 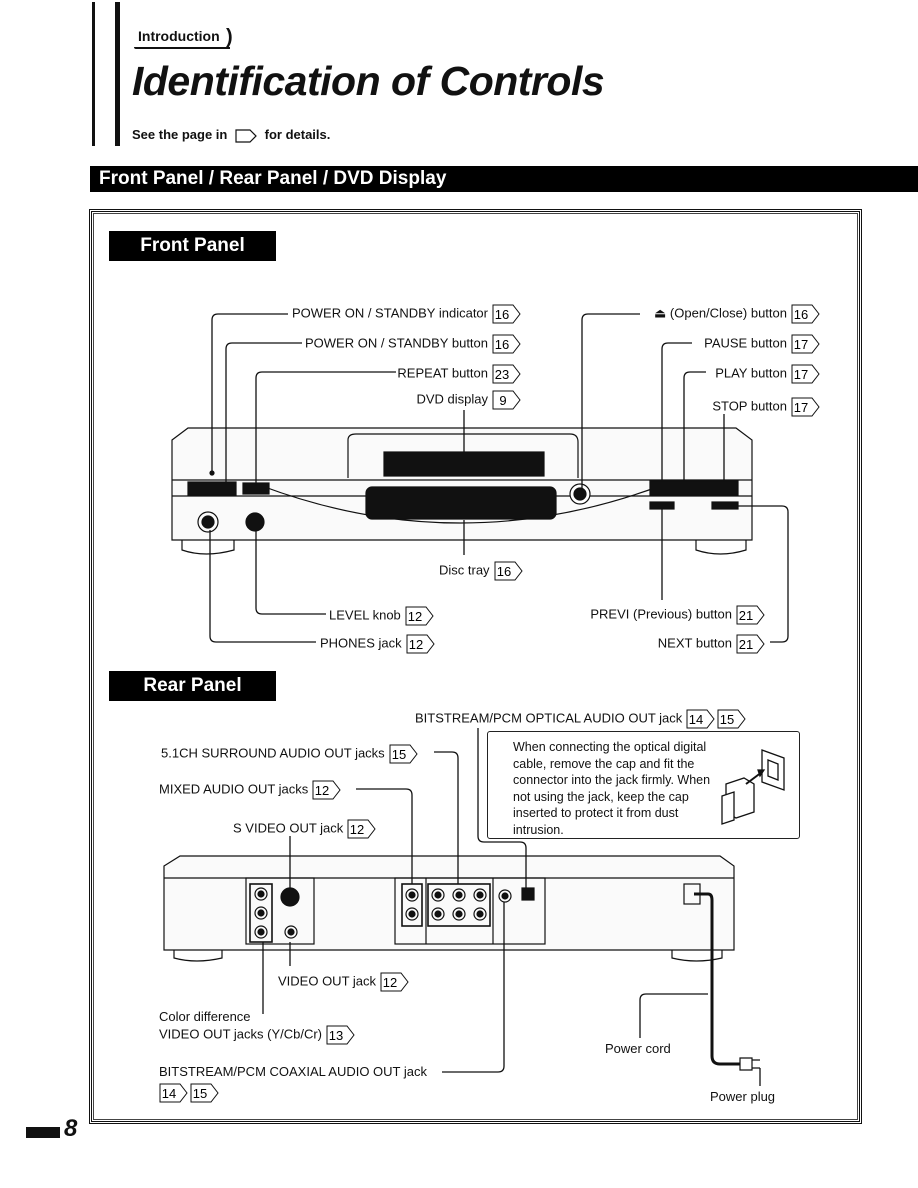 I want to click on callout-label: POWER ON / STANDBY button, so click(x=396, y=343).